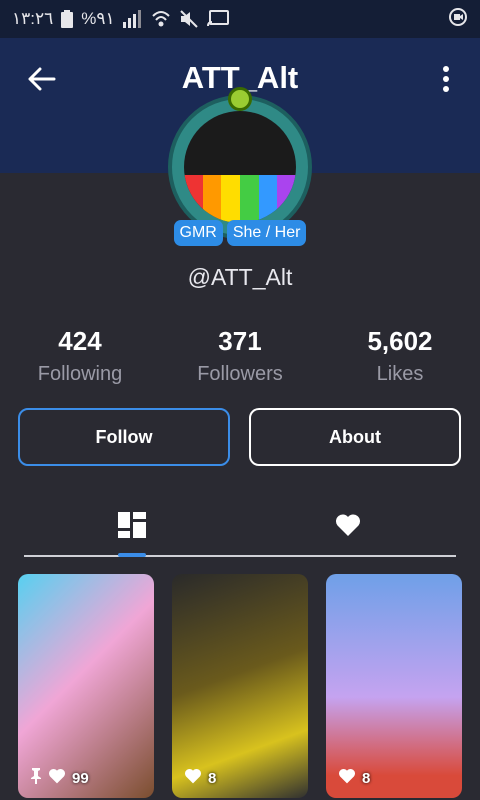  What do you see at coordinates (240, 199) in the screenshot?
I see `avatar-rainbow-band` at bounding box center [240, 199].